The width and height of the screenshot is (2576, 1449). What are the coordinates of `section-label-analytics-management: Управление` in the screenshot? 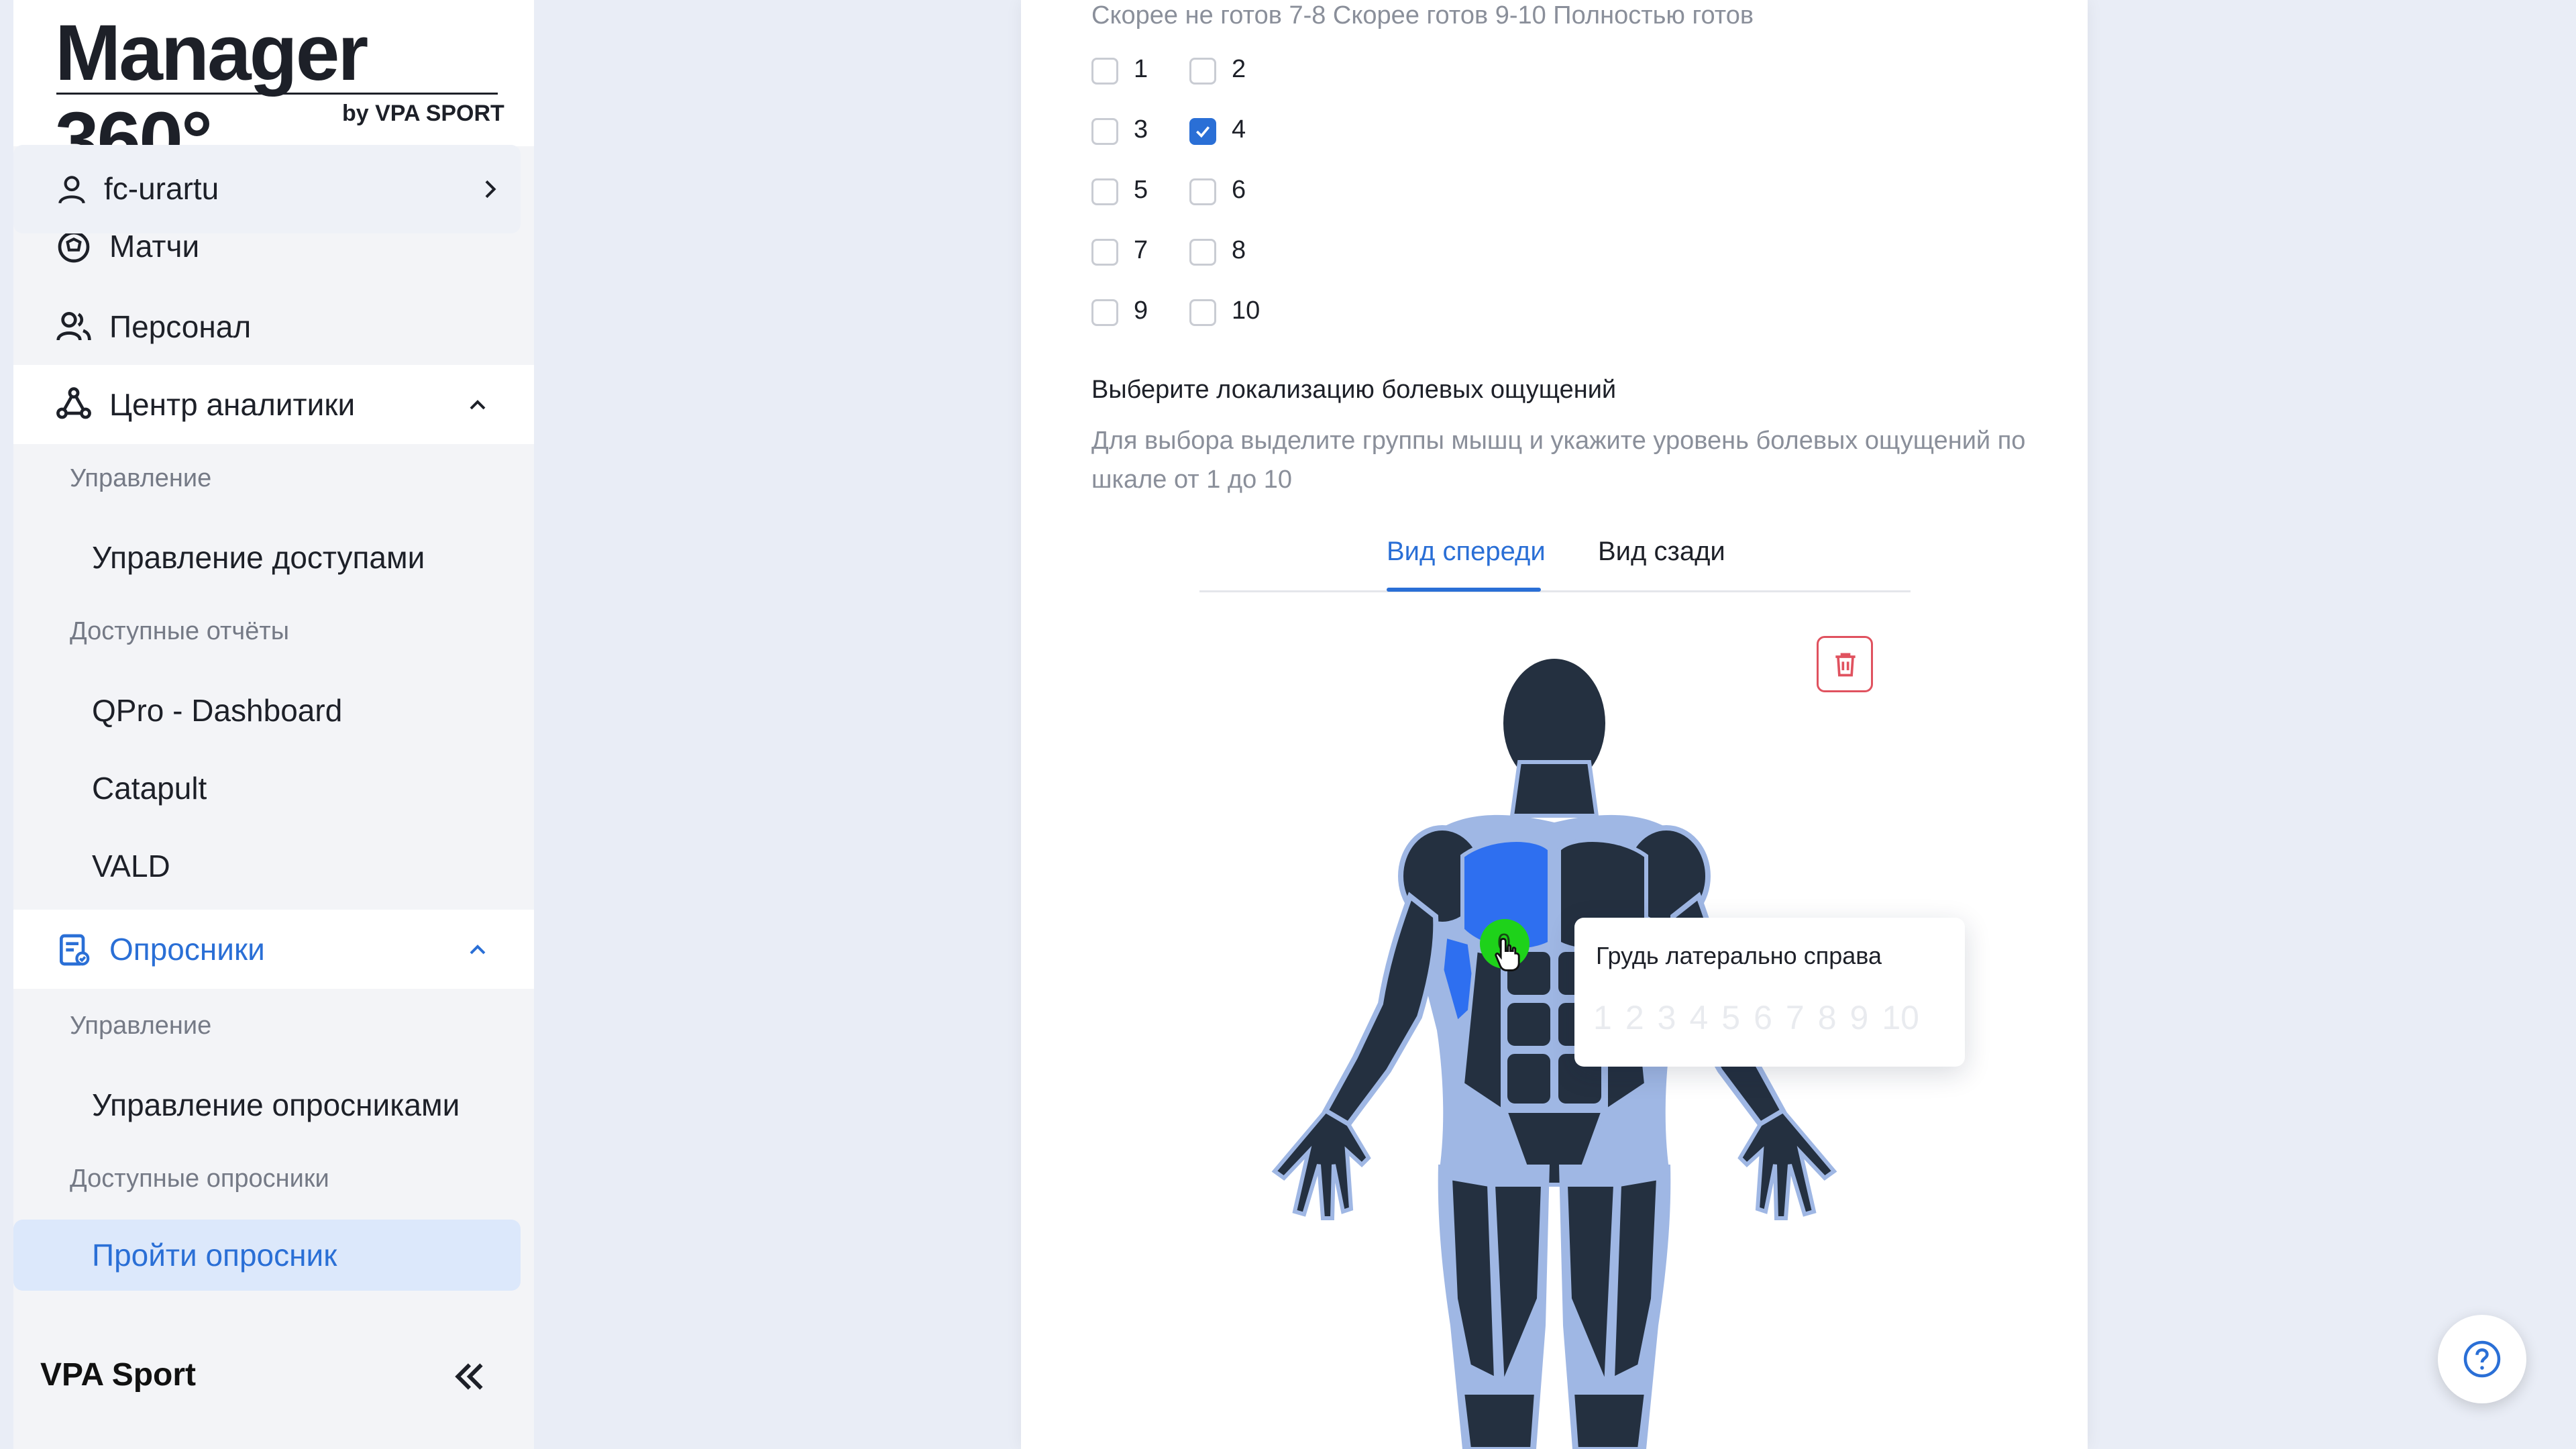 It's located at (141, 478).